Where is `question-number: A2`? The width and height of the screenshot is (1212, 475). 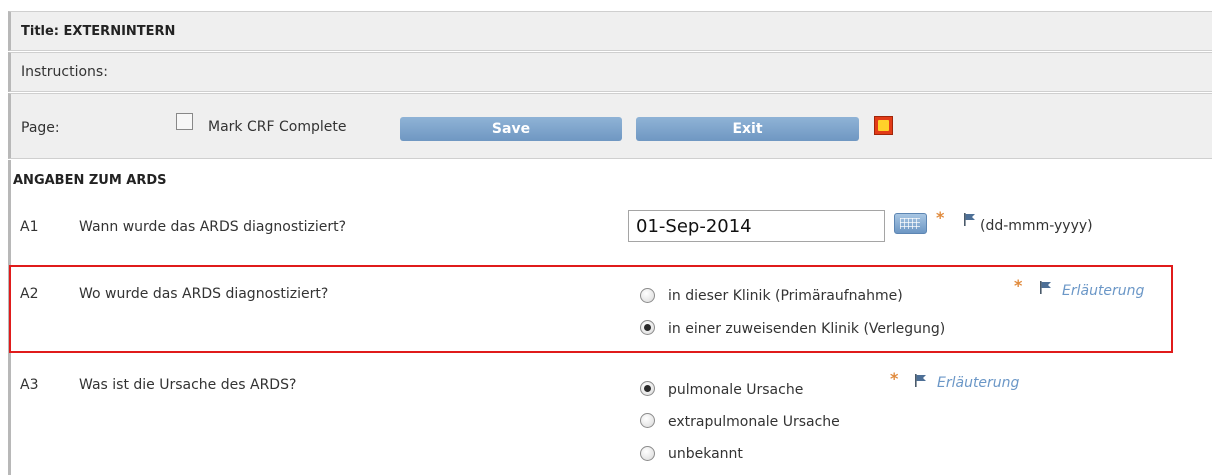 question-number: A2 is located at coordinates (29, 294).